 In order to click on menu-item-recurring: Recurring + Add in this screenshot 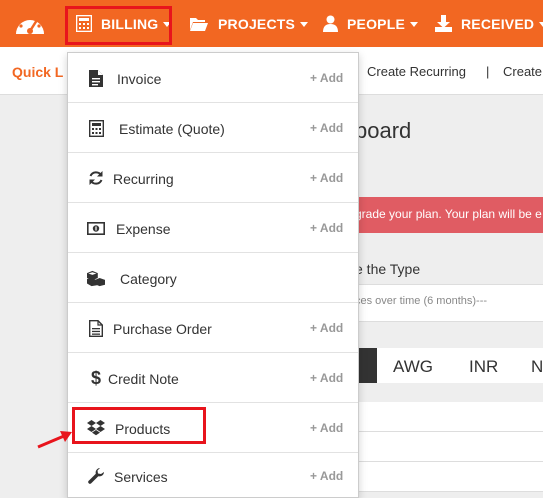, I will do `click(213, 178)`.